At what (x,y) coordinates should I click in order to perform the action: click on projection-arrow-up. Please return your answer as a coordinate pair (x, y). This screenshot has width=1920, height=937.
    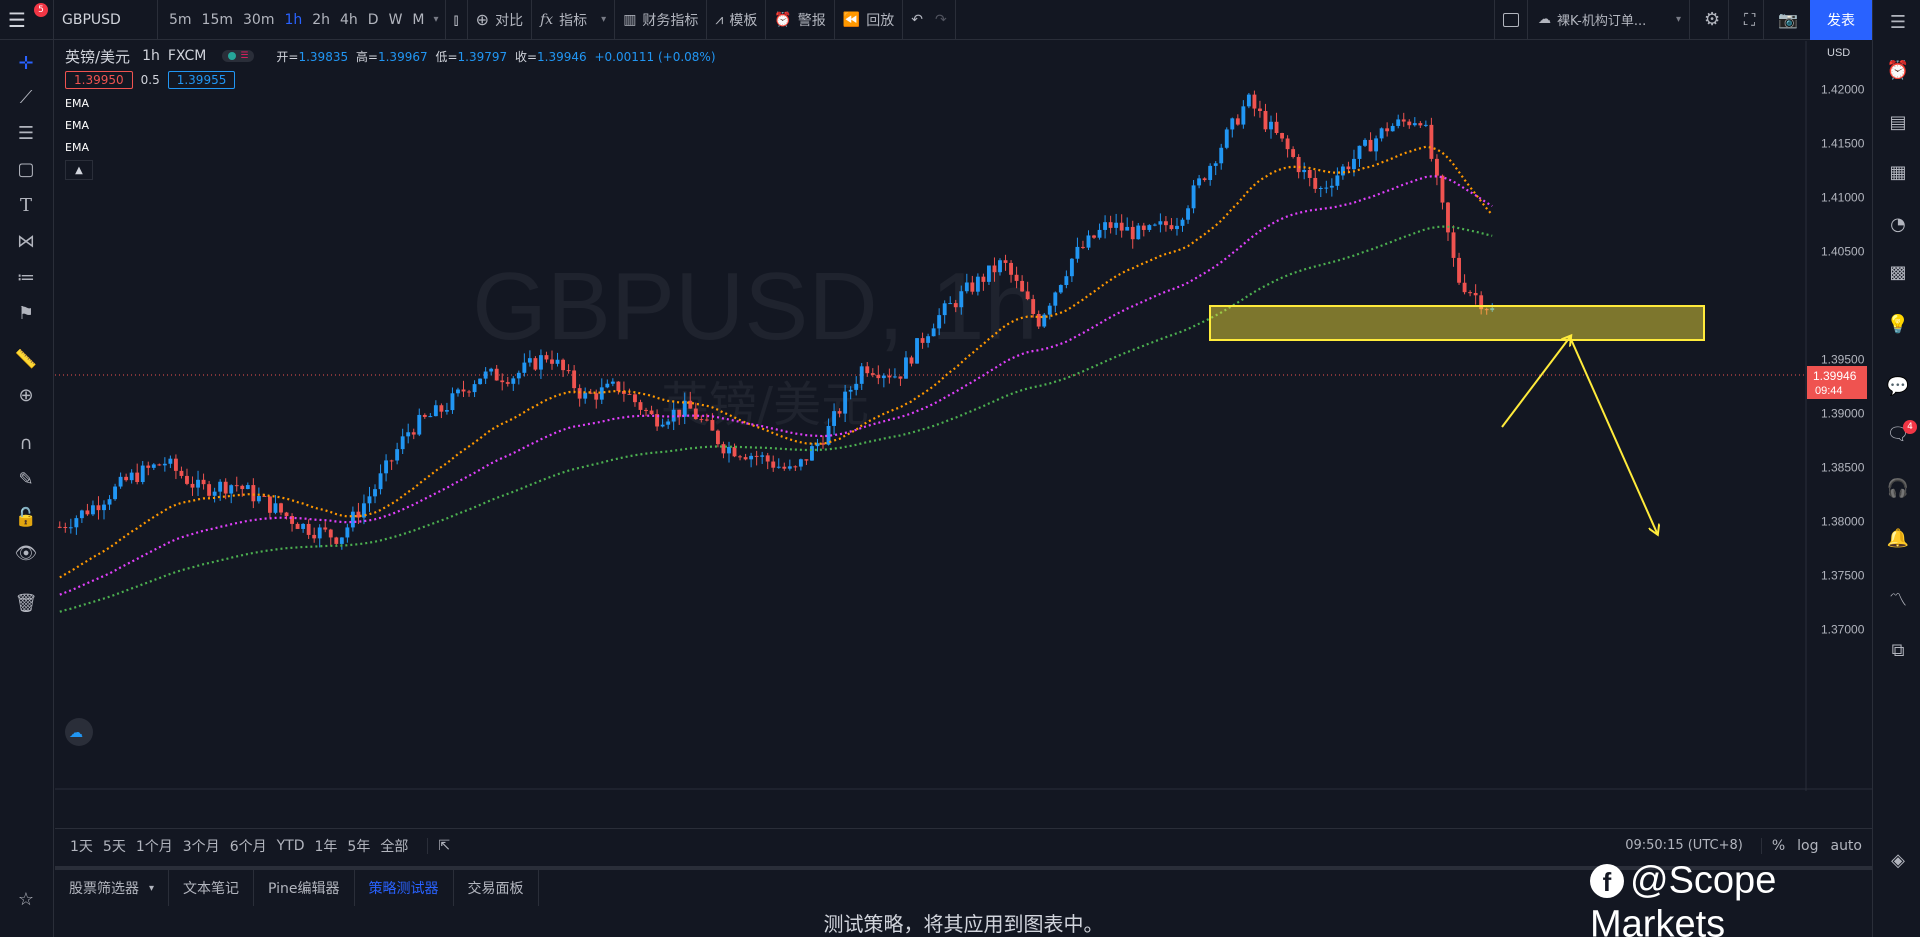
    Looking at the image, I should click on (1535, 382).